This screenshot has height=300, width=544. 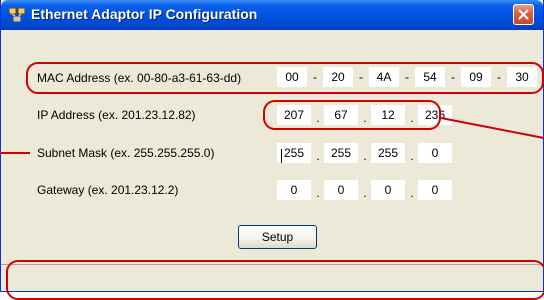 I want to click on subnet-mask-label: Subnet Mask (ex. 255.255.255.0), so click(x=126, y=153).